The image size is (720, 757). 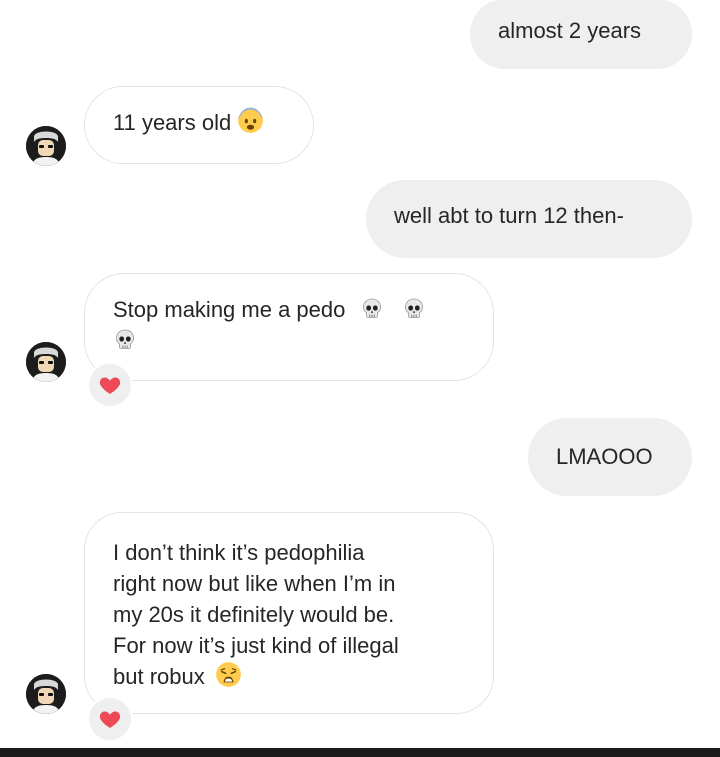 What do you see at coordinates (172, 122) in the screenshot?
I see `message-text: 11 years old` at bounding box center [172, 122].